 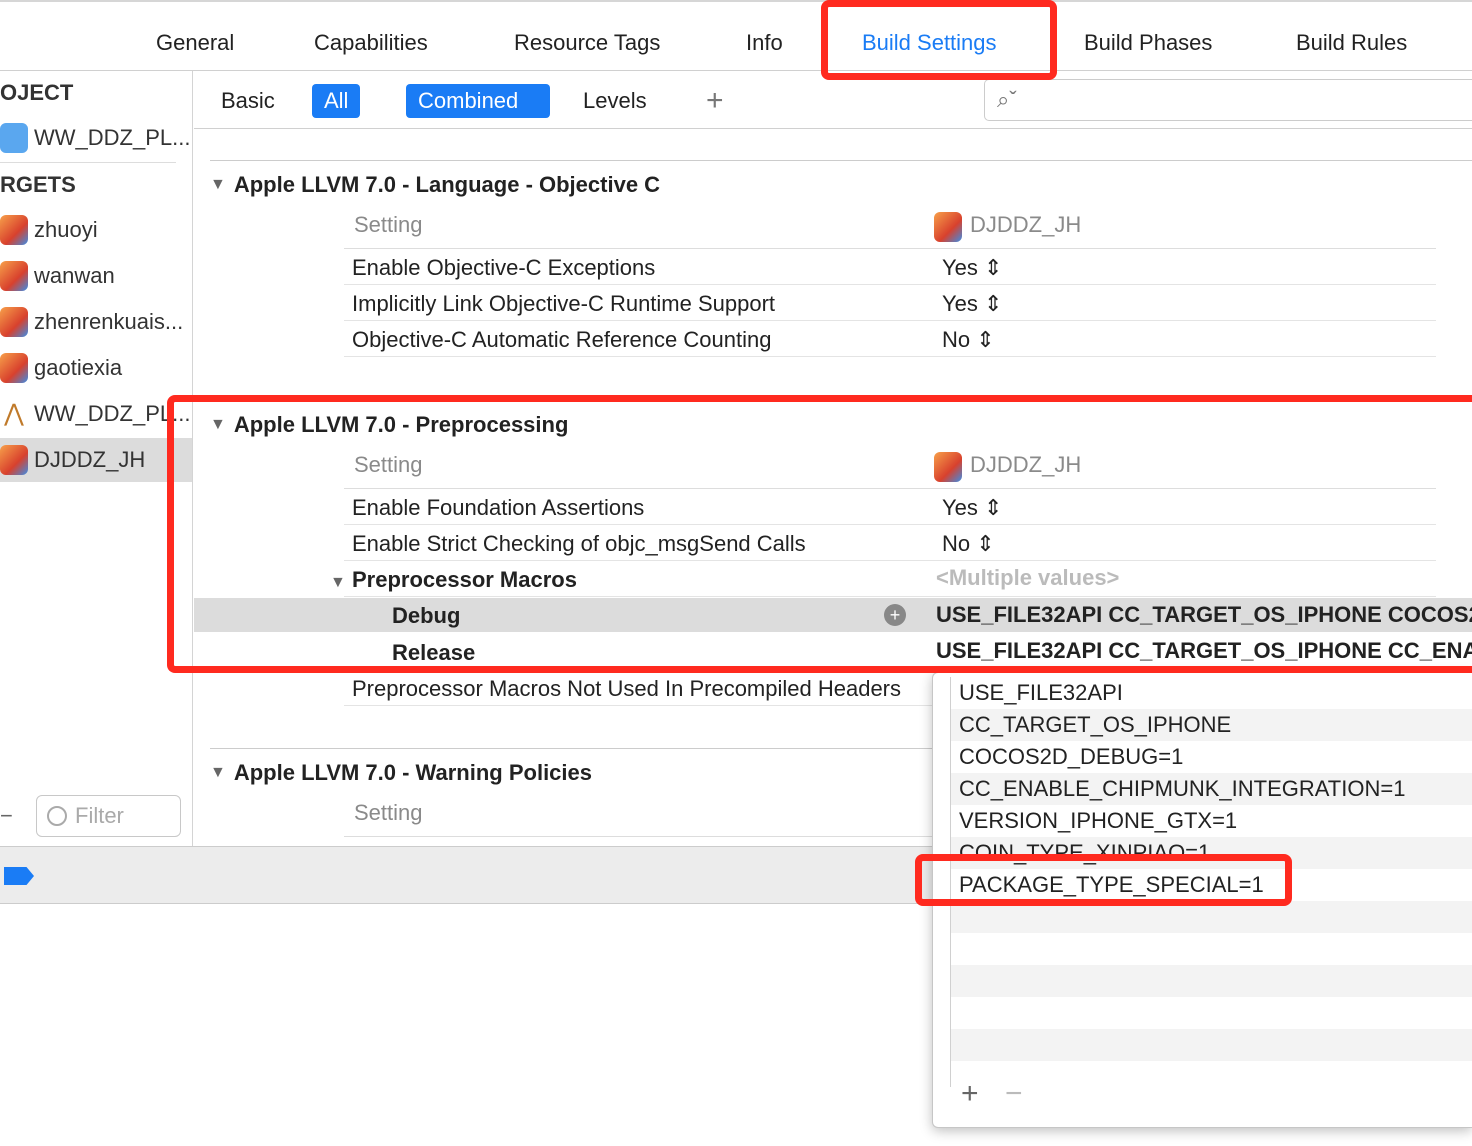 I want to click on add-macro-button: +, so click(x=970, y=1094).